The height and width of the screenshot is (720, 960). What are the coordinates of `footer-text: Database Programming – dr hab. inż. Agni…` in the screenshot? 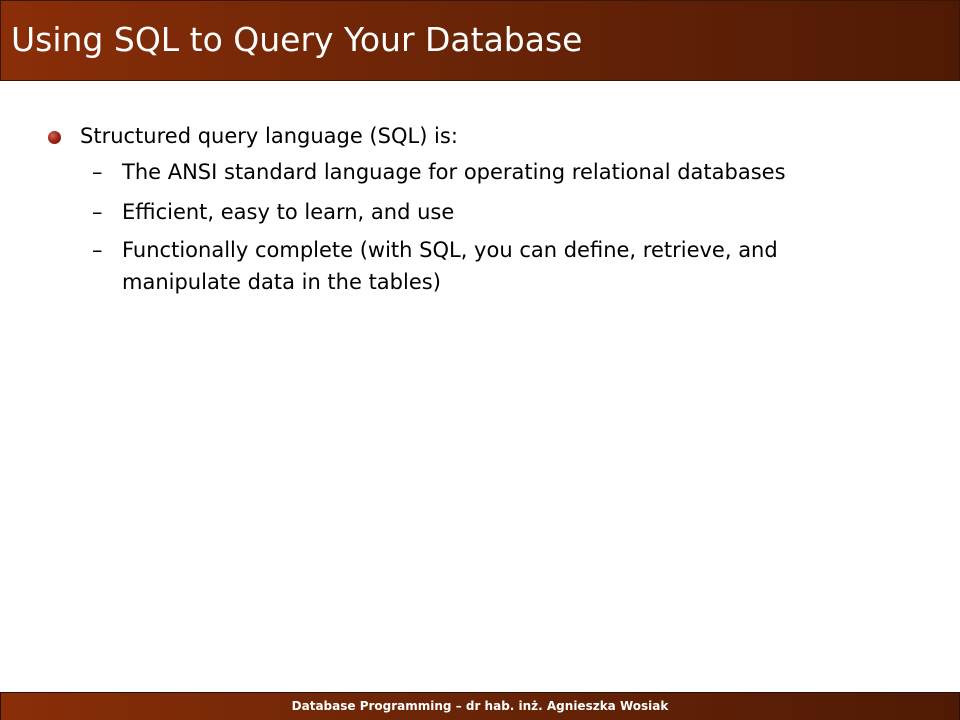 It's located at (480, 706).